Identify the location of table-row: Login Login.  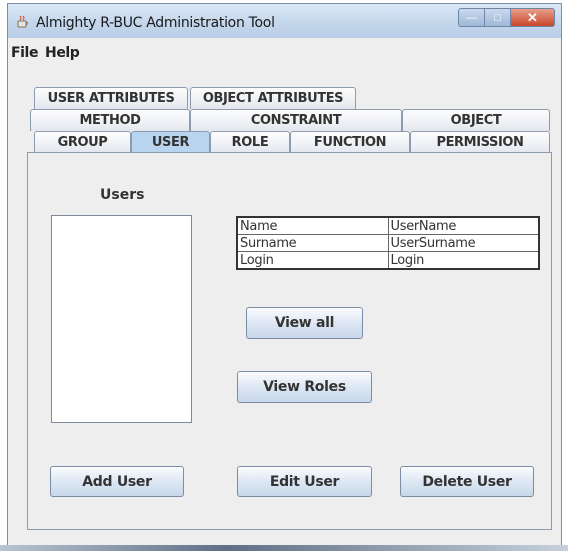
(388, 260).